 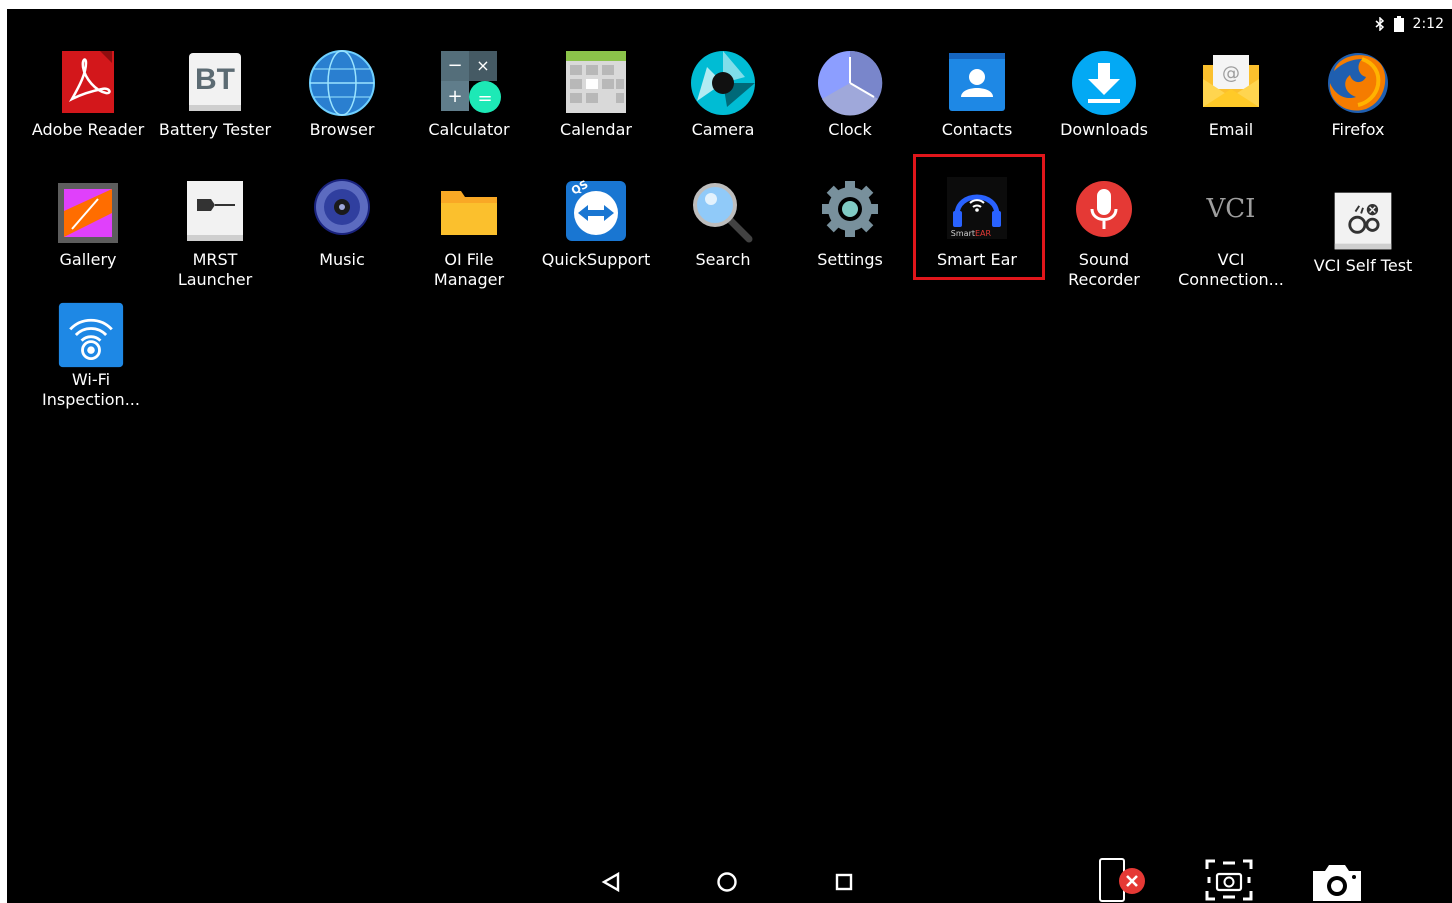 I want to click on svg-text: VCI, so click(x=1231, y=209).